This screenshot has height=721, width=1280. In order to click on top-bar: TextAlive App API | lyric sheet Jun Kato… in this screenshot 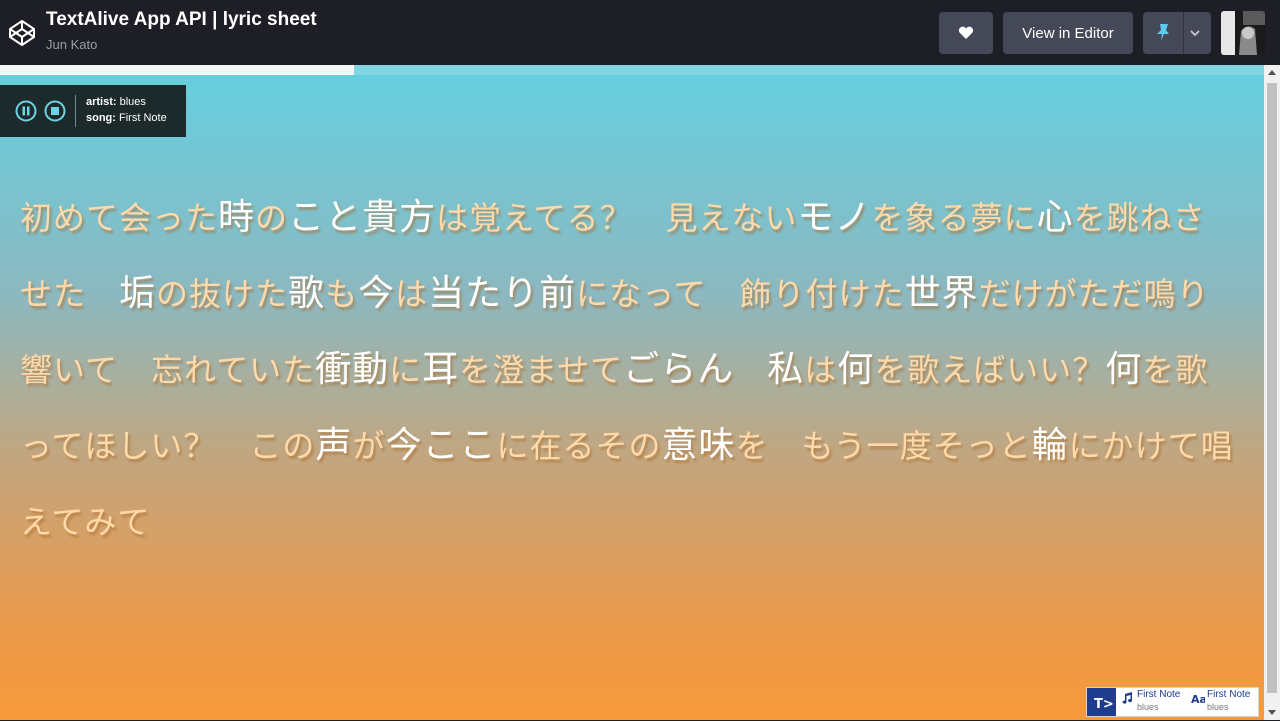, I will do `click(640, 32)`.